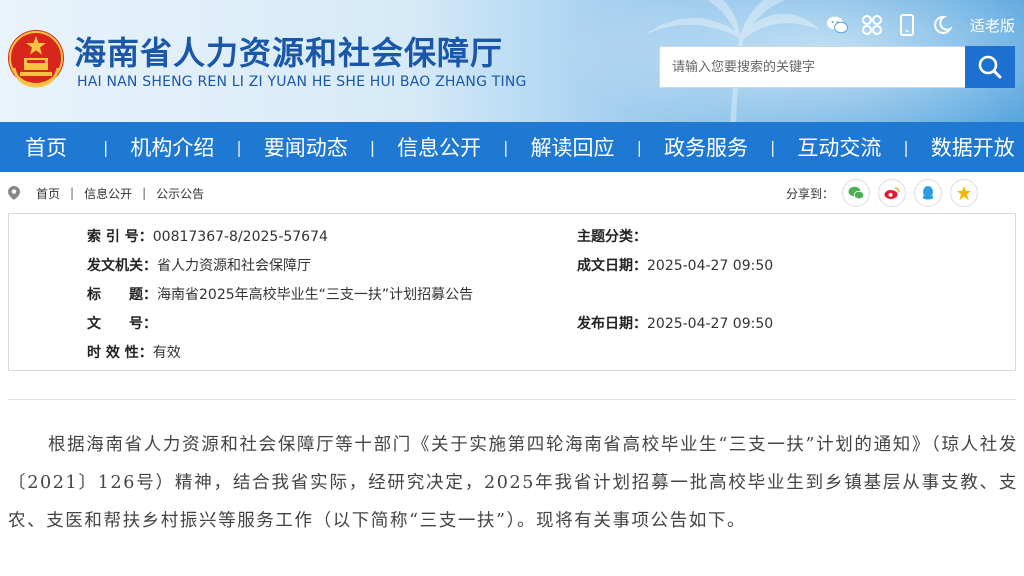  Describe the element at coordinates (612, 324) in the screenshot. I see `meta-publish-label: 发布日期：` at that location.